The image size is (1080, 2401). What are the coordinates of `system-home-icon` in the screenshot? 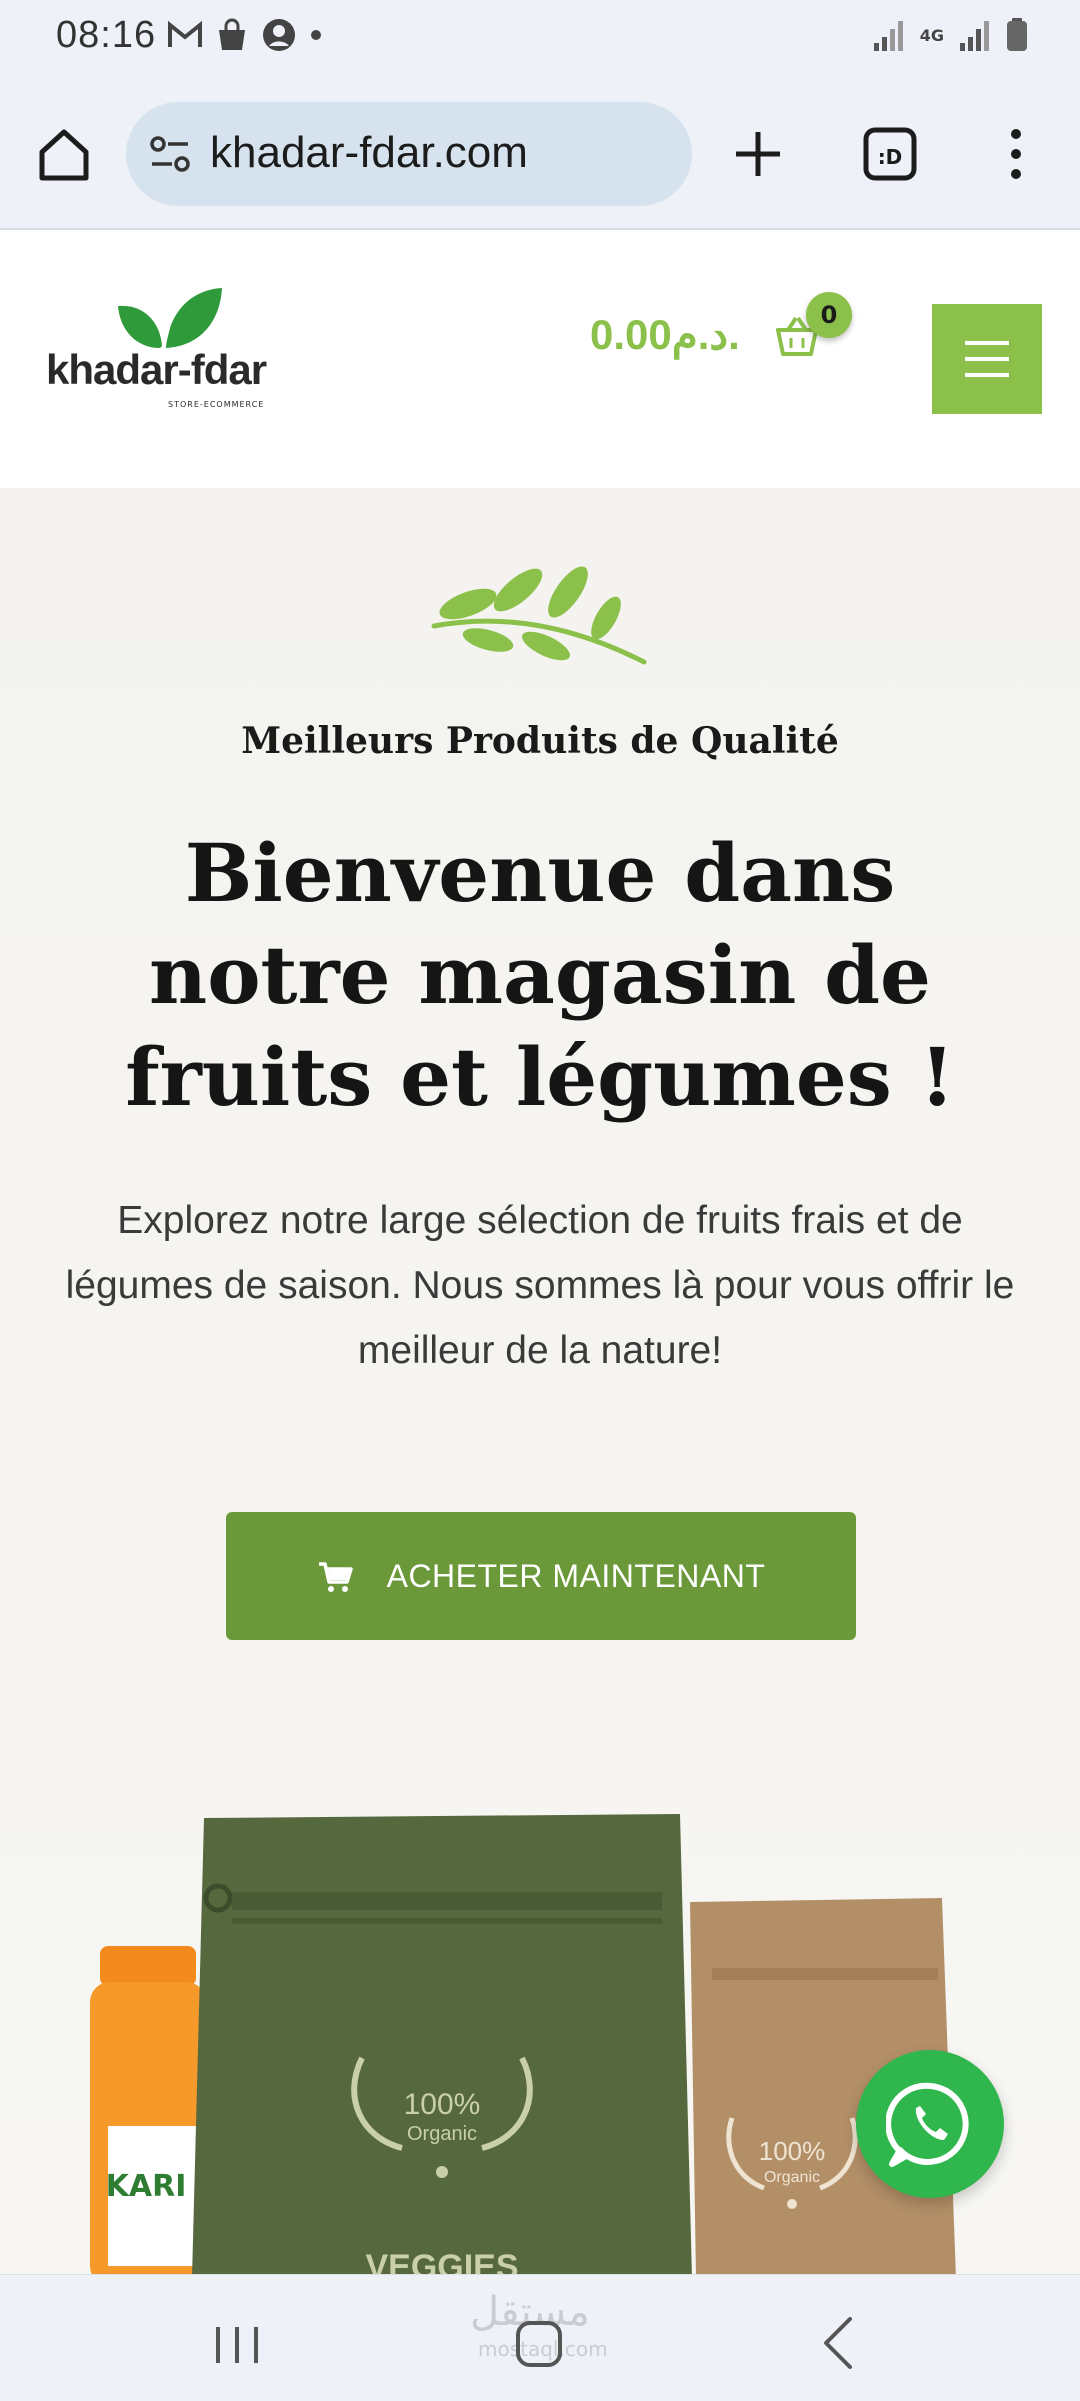 It's located at (539, 2344).